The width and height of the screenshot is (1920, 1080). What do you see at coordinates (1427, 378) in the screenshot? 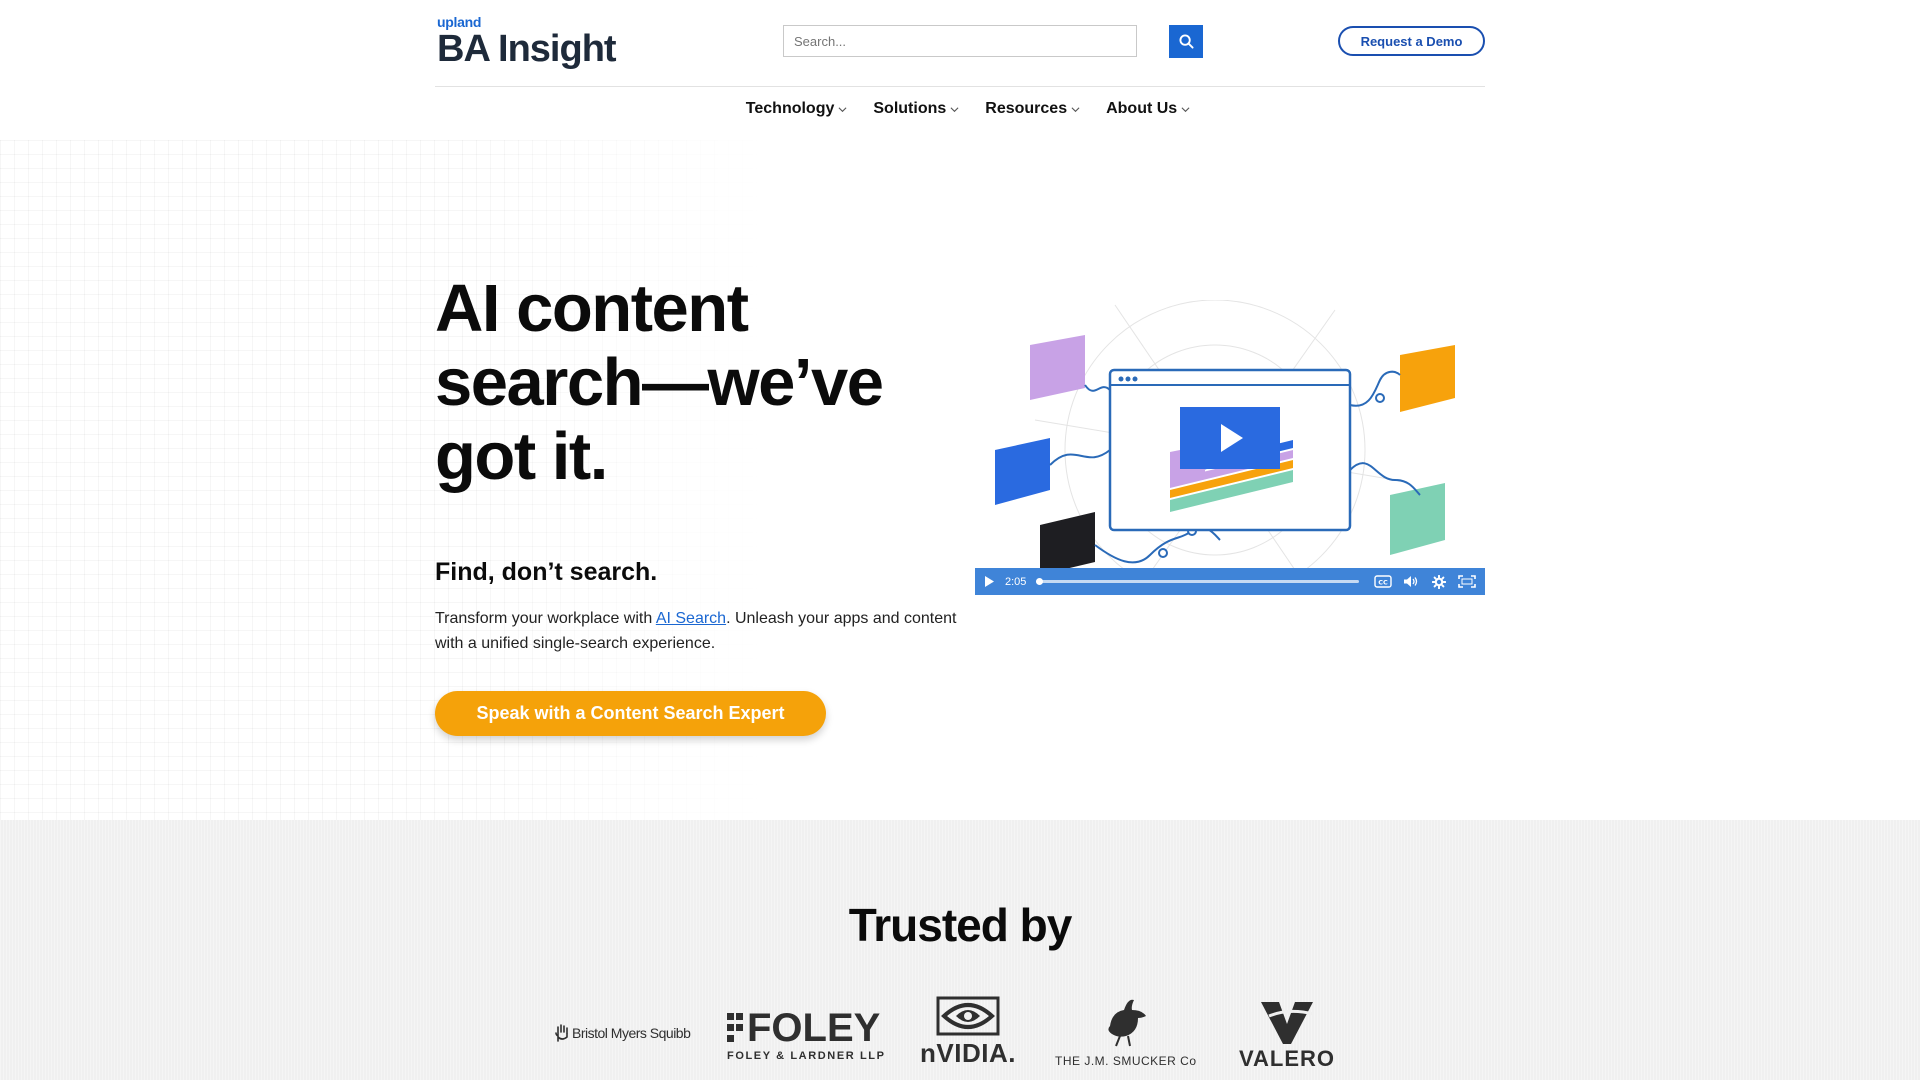
I see `orange-tile` at bounding box center [1427, 378].